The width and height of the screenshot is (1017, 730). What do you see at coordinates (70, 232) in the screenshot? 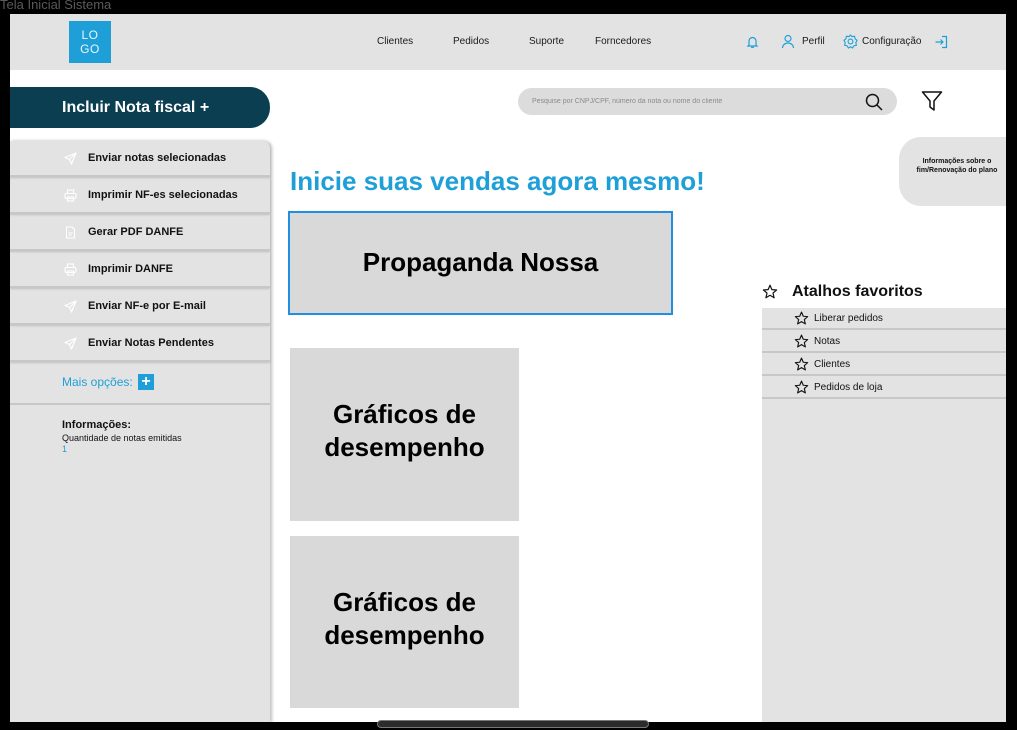
I see `document-icon` at bounding box center [70, 232].